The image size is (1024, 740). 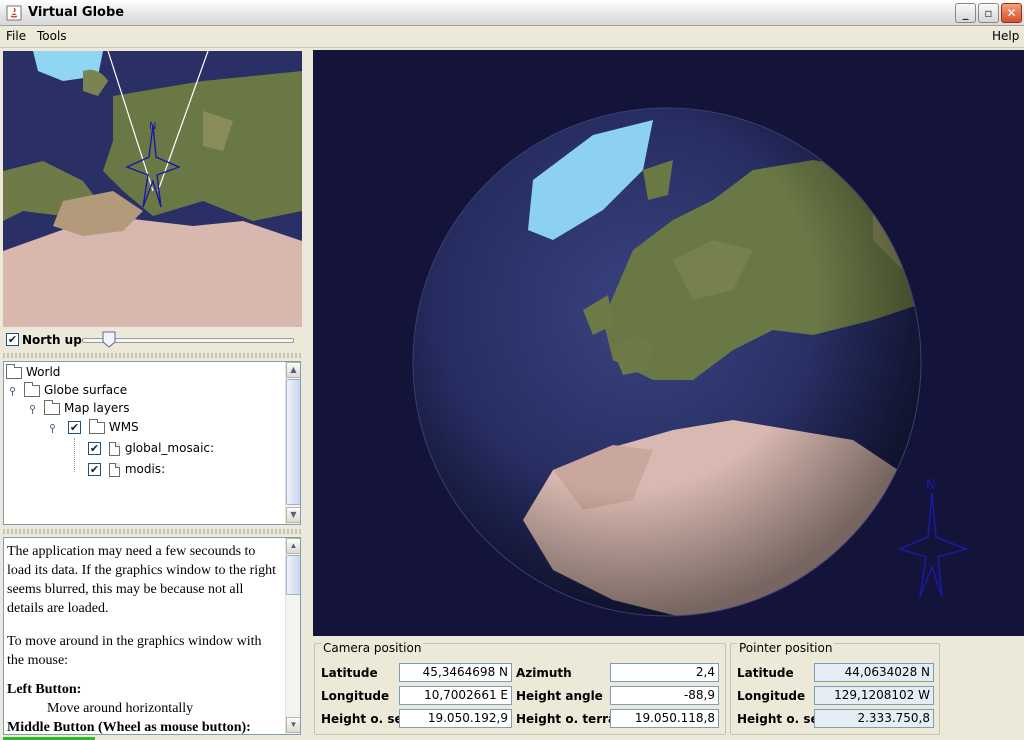 I want to click on close-button: ✕, so click(x=1011, y=13).